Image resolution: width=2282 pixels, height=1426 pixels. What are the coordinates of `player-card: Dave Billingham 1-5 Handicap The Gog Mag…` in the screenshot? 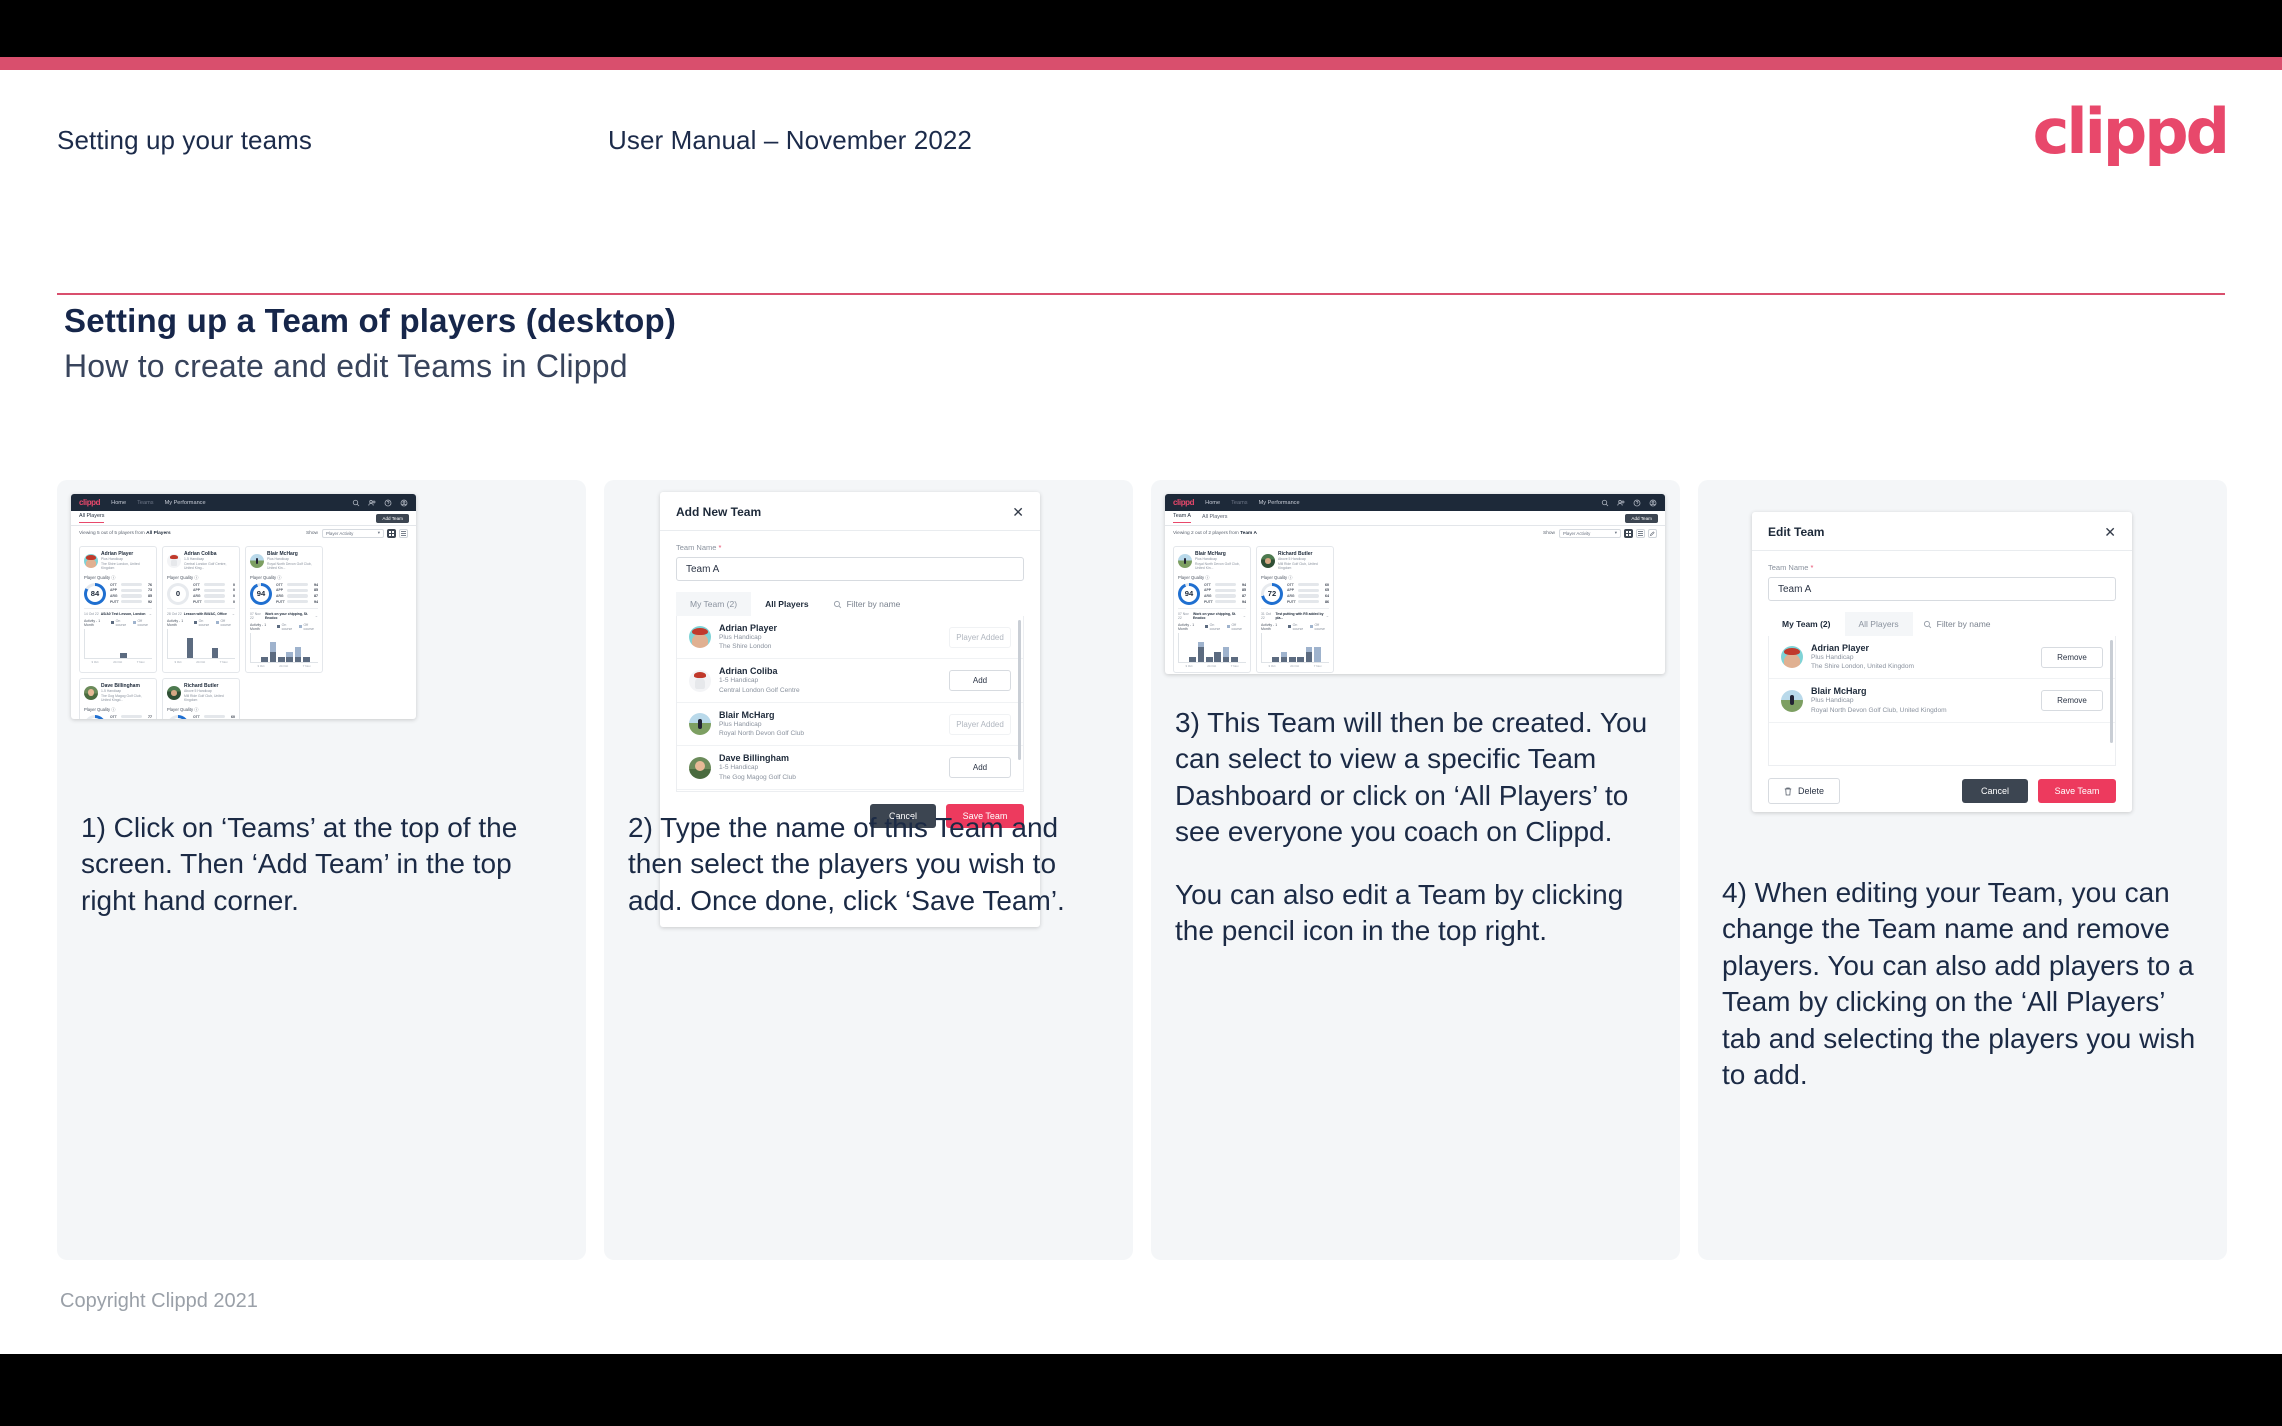 It's located at (118, 698).